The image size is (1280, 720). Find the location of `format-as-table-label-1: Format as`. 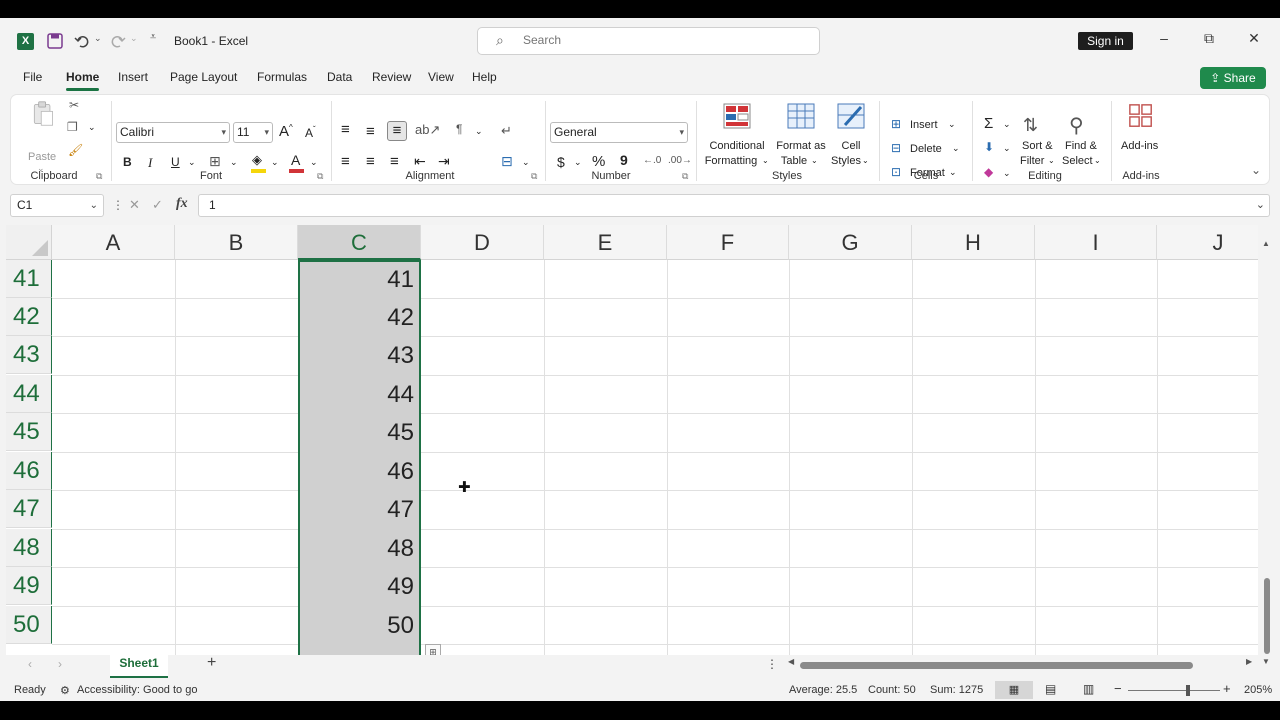

format-as-table-label-1: Format as is located at coordinates (801, 146).